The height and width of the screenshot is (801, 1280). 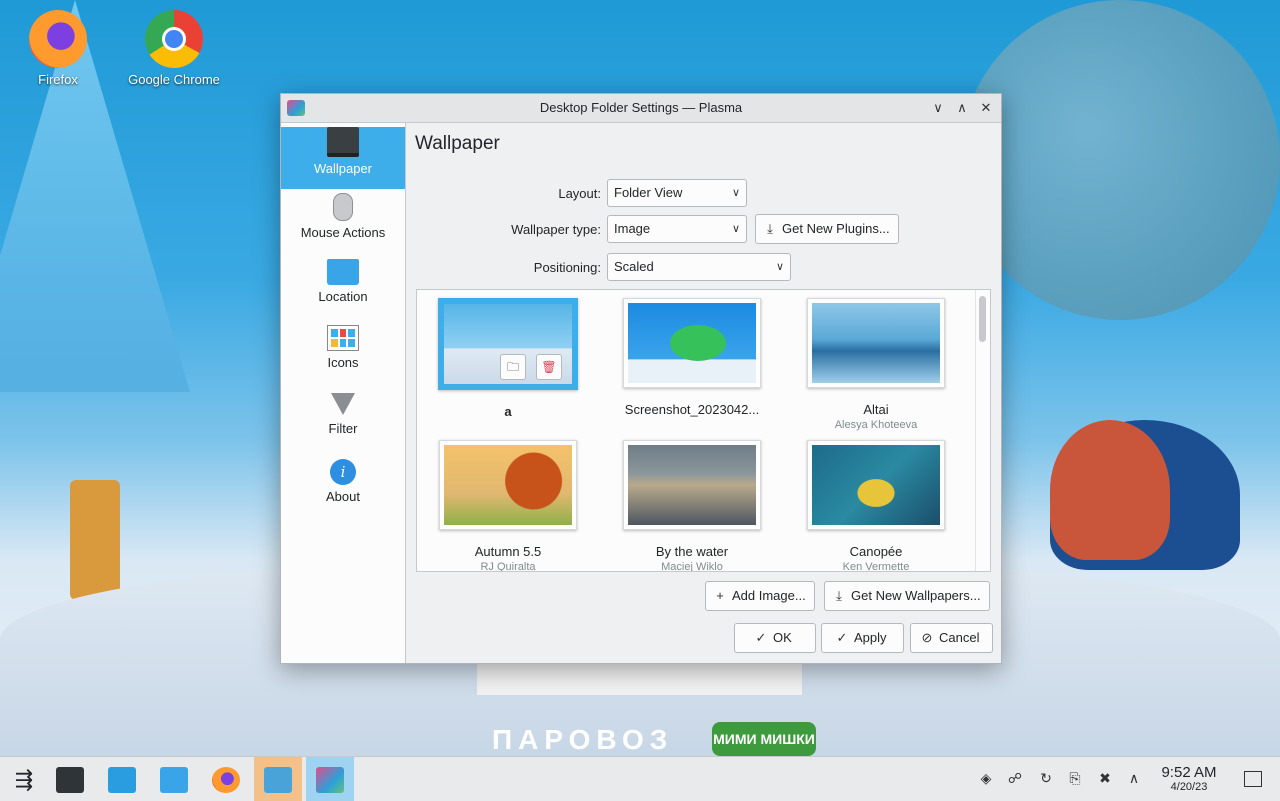 What do you see at coordinates (343, 338) in the screenshot?
I see `icons-grid-icon` at bounding box center [343, 338].